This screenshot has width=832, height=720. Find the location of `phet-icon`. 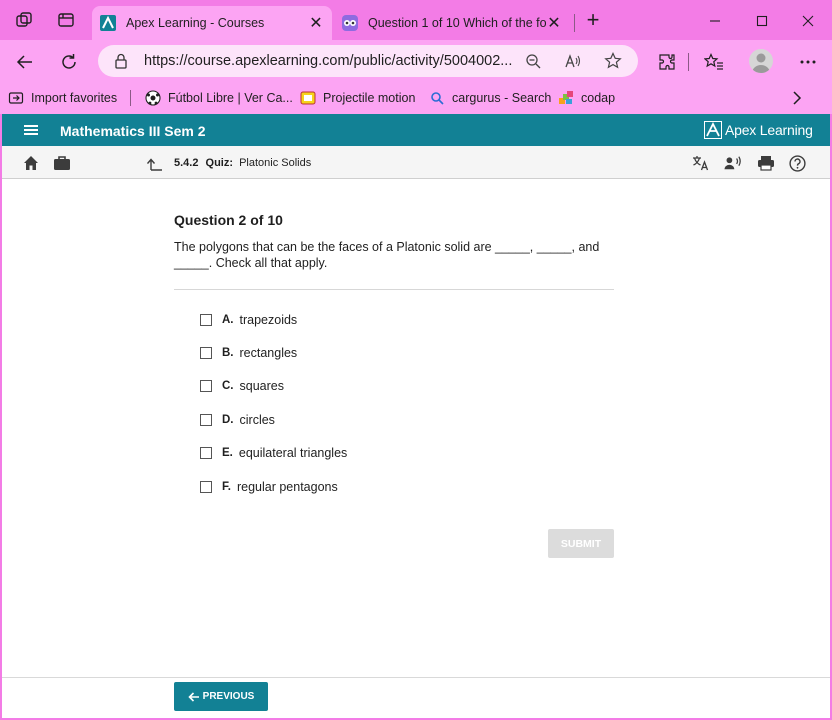

phet-icon is located at coordinates (308, 98).